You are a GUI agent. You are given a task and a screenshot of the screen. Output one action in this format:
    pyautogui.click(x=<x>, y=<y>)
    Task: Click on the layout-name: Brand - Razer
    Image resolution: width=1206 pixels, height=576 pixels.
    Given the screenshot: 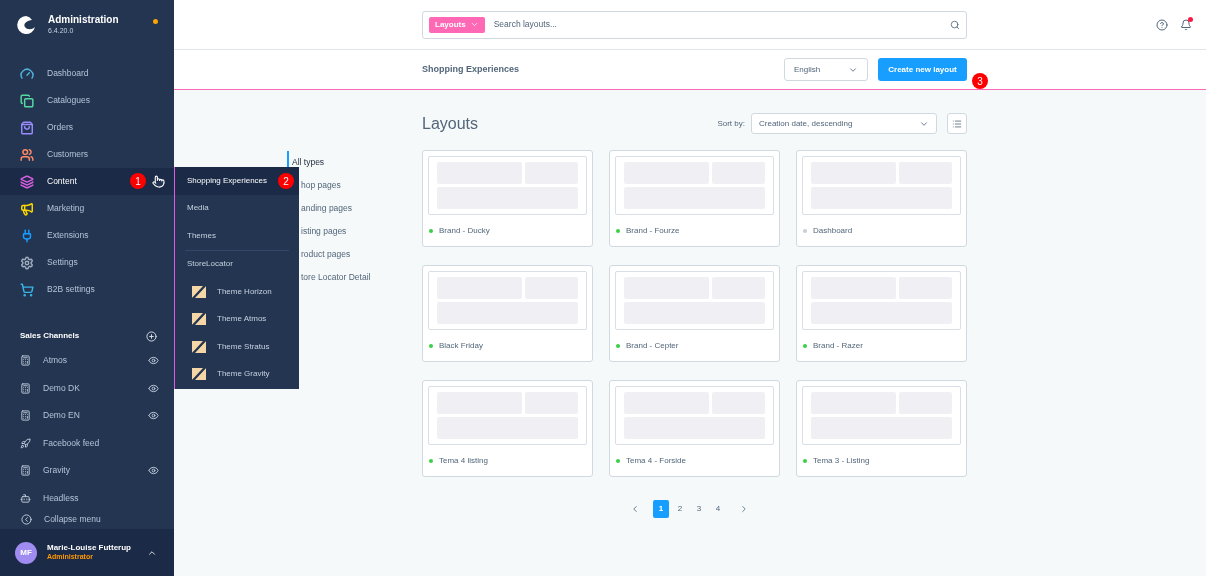 What is the action you would take?
    pyautogui.click(x=838, y=346)
    